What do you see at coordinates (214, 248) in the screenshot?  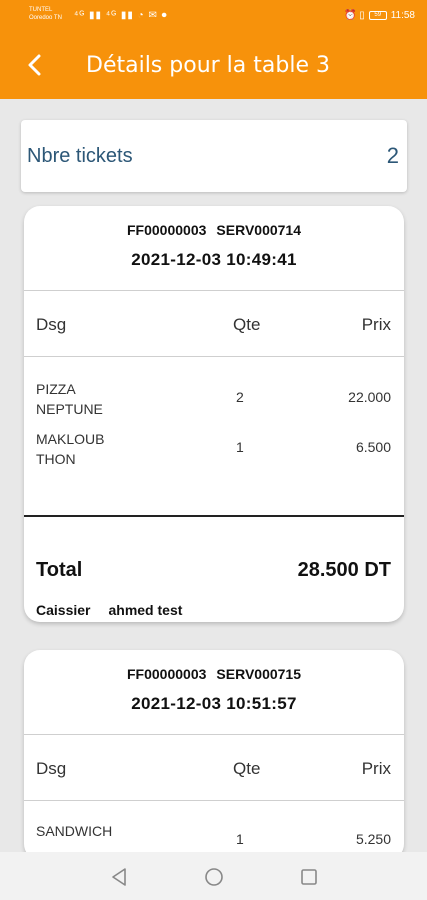 I see `ticket-header: FF00000003 SERV000714 2021-12-03 10:49:41` at bounding box center [214, 248].